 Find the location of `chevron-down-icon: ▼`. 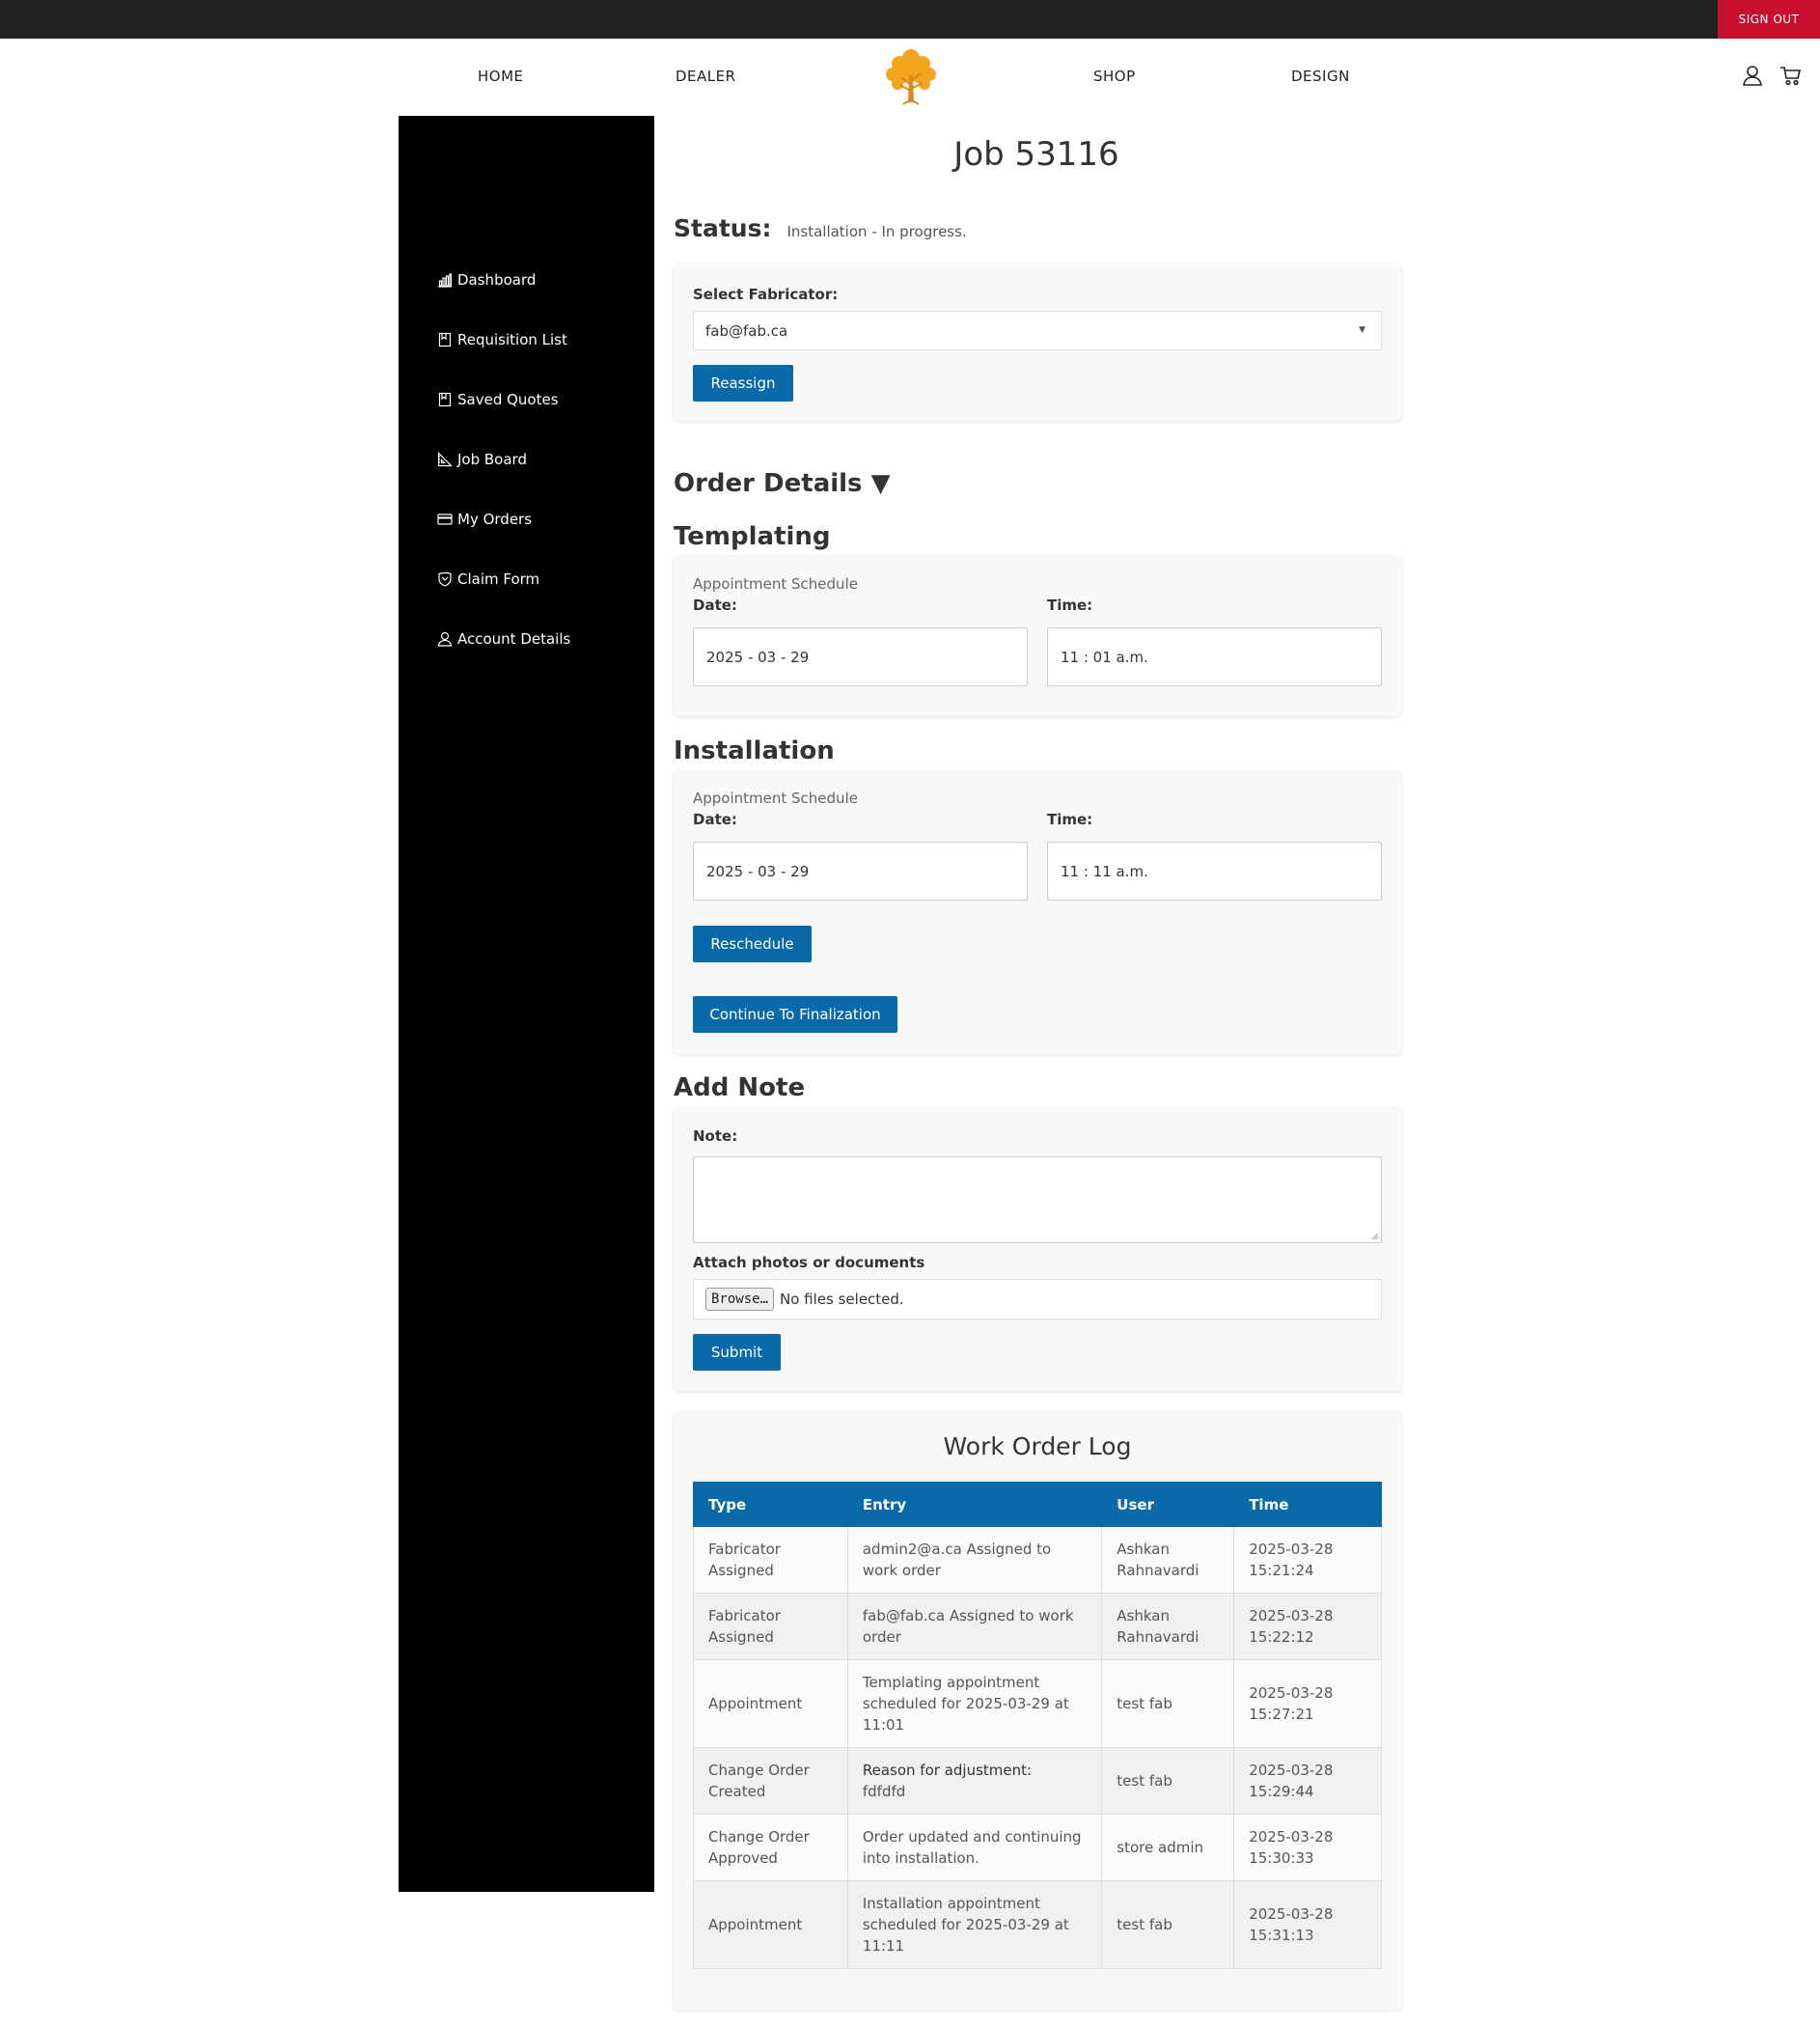

chevron-down-icon: ▼ is located at coordinates (1362, 330).